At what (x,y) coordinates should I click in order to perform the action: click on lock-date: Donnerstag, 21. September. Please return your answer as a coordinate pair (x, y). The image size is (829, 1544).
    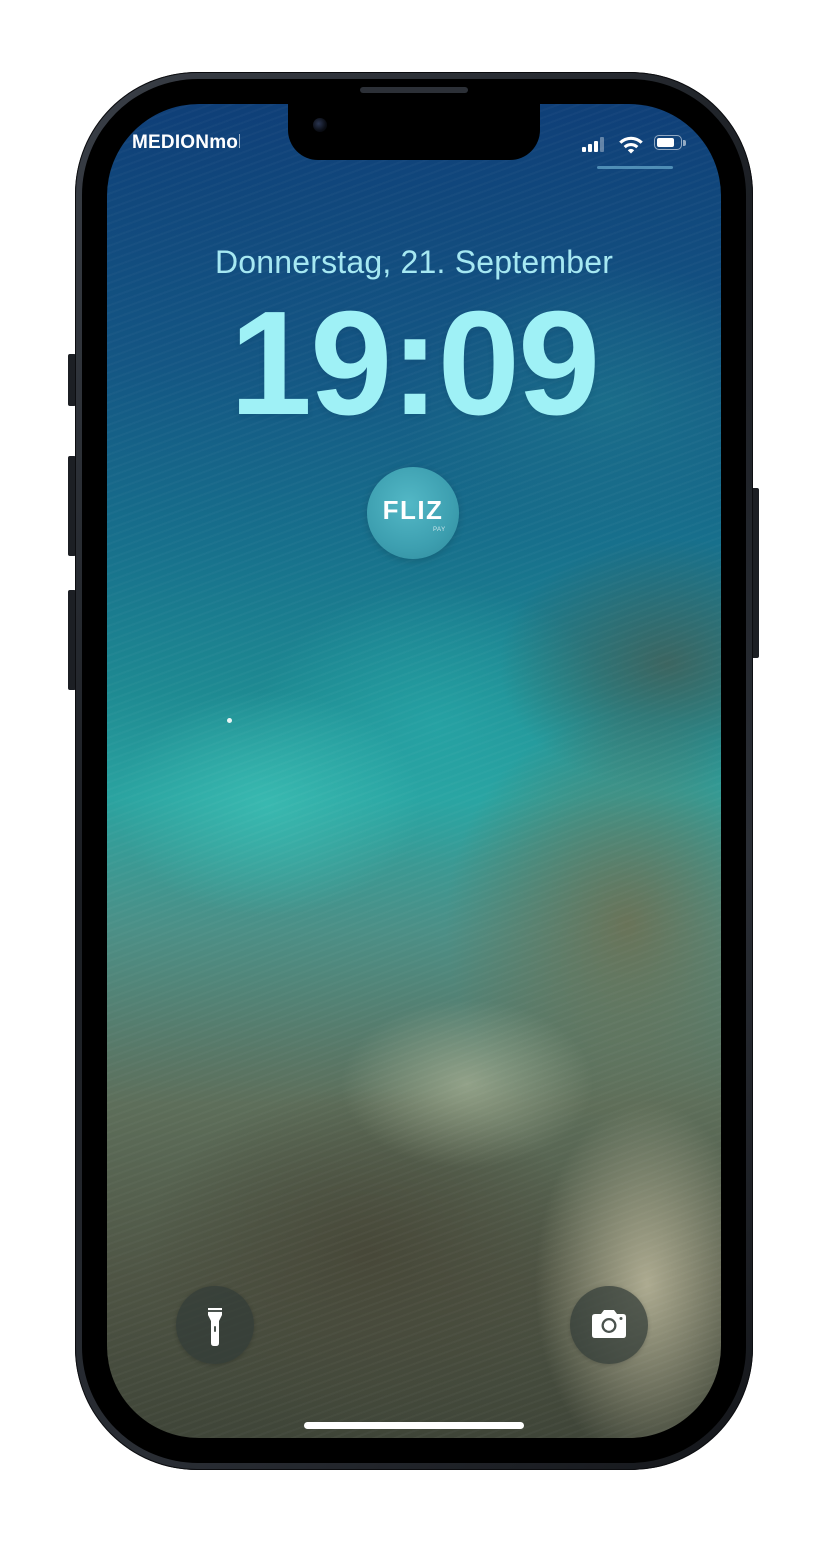
    Looking at the image, I should click on (414, 262).